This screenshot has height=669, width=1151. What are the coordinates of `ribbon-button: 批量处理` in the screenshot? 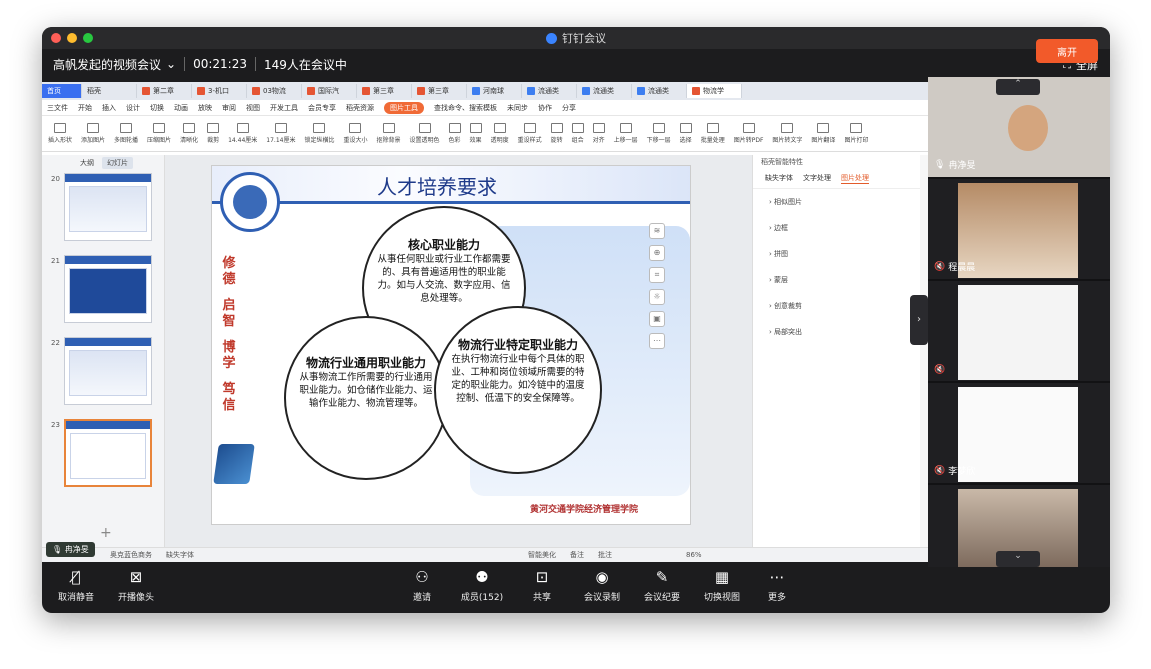 It's located at (713, 133).